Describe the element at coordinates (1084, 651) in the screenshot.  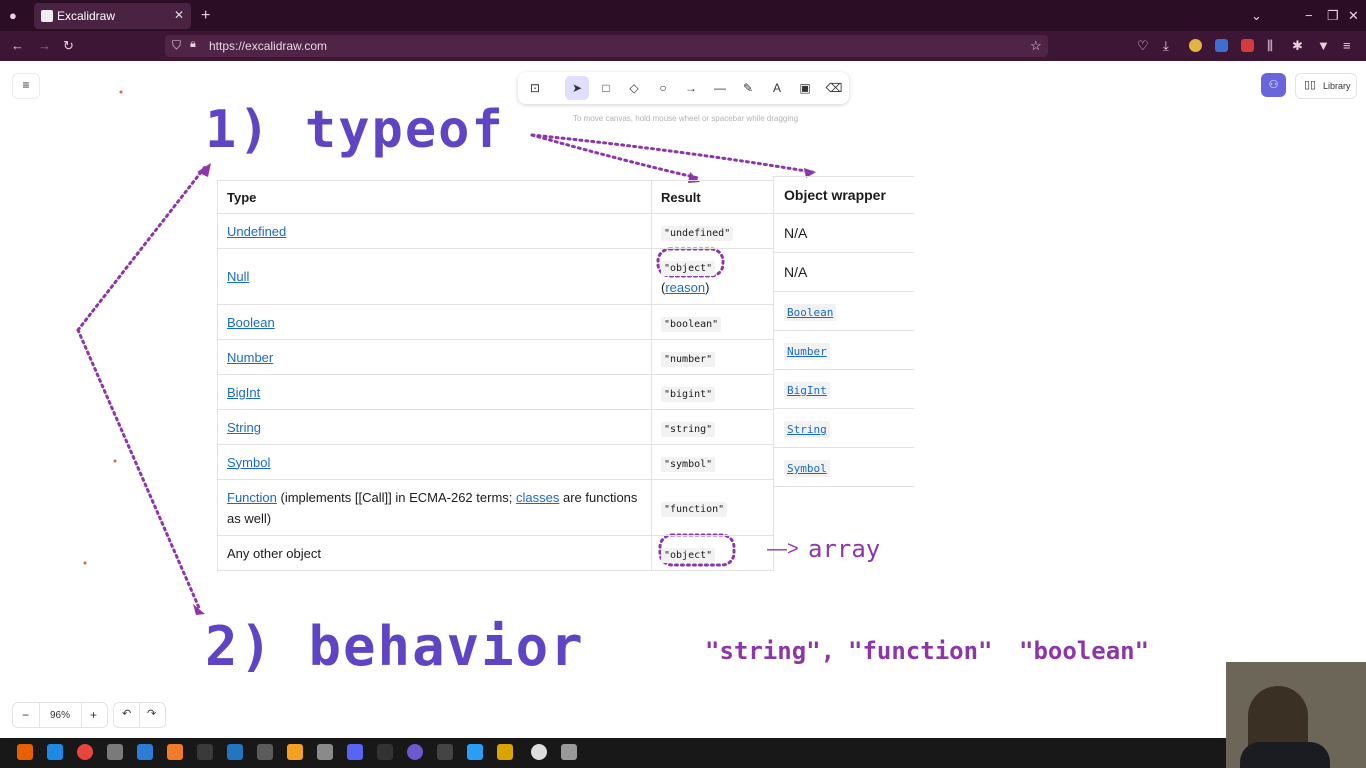
I see `example-boolean: "boolean"` at that location.